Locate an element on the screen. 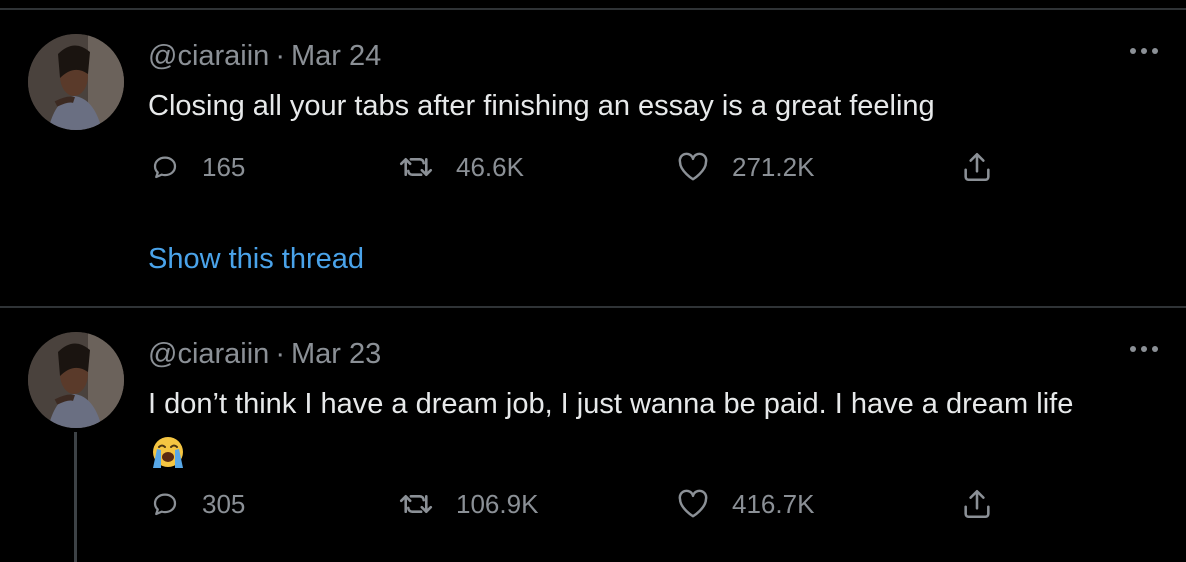  reply-button: 165 is located at coordinates (197, 167).